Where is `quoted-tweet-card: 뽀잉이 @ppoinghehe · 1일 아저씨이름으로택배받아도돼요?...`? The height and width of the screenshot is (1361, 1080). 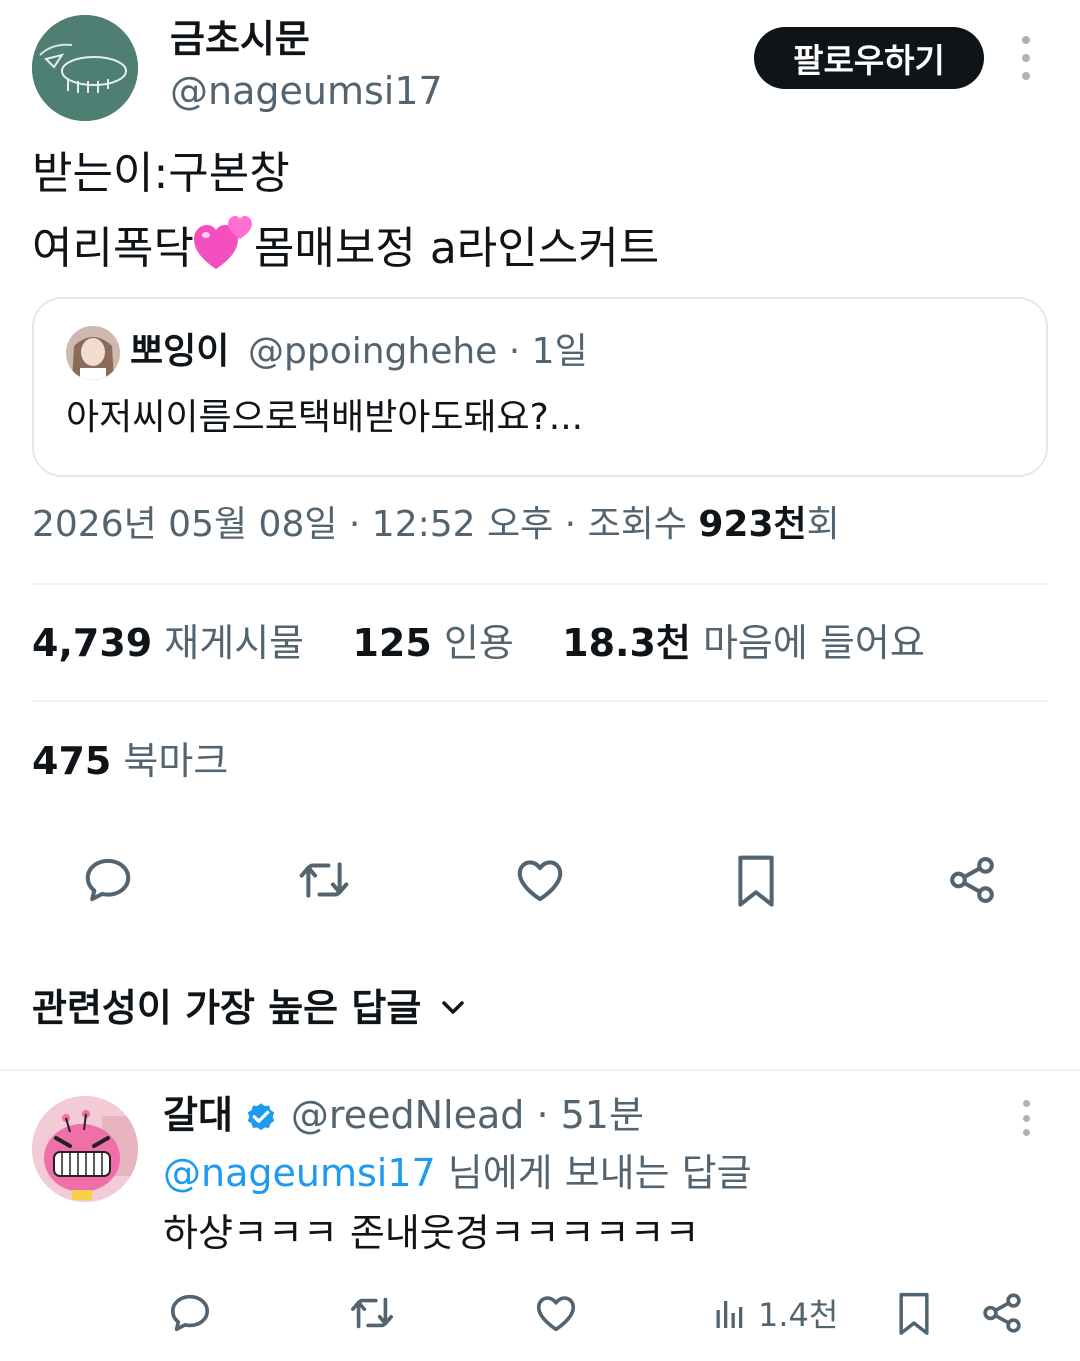
quoted-tweet-card: 뽀잉이 @ppoinghehe · 1일 아저씨이름으로택배받아도돼요?... is located at coordinates (540, 387).